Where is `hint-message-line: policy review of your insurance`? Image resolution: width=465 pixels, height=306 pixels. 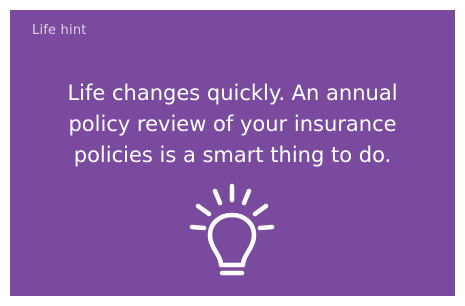 hint-message-line: policy review of your insurance is located at coordinates (232, 124).